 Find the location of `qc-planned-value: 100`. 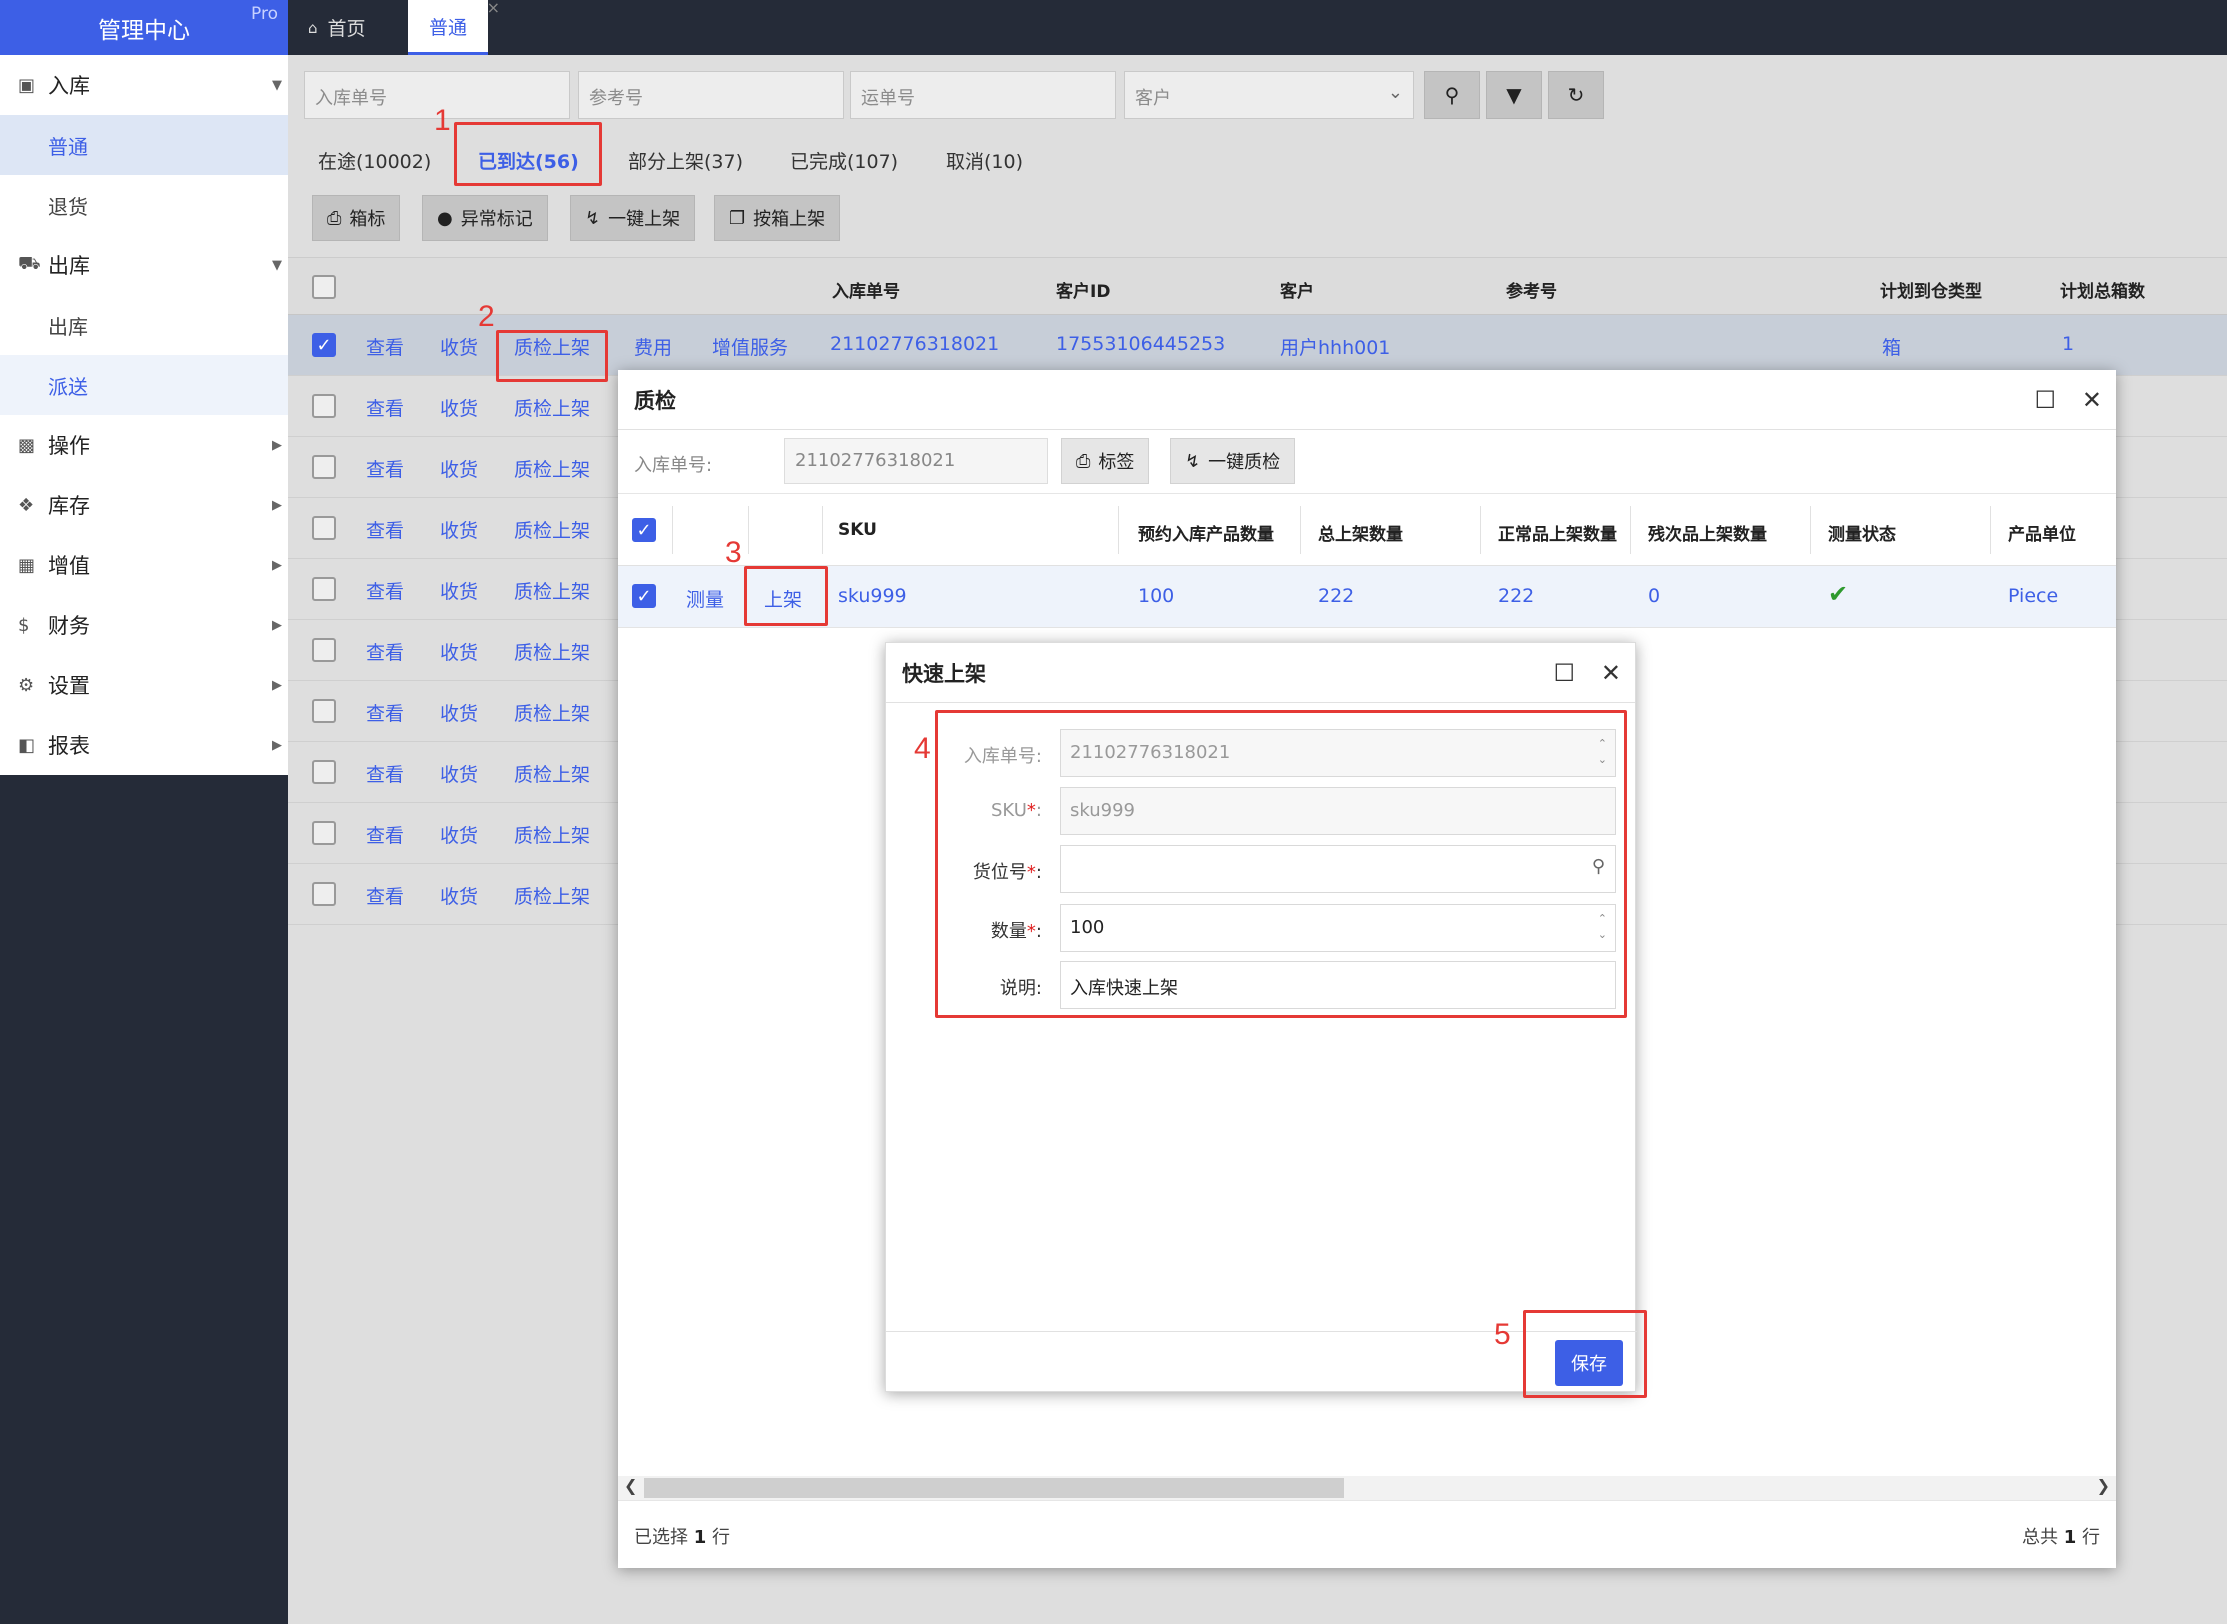

qc-planned-value: 100 is located at coordinates (1156, 596).